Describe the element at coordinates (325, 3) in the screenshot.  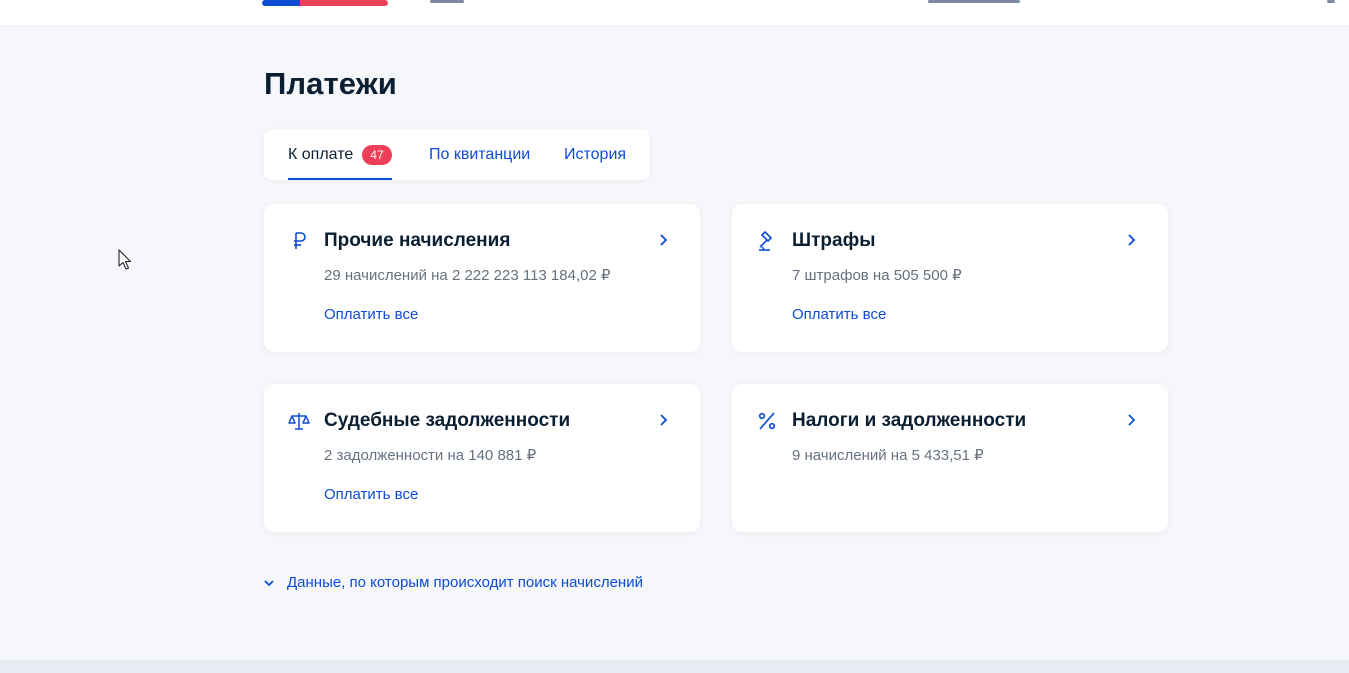
I see `gosuslugi-logo` at that location.